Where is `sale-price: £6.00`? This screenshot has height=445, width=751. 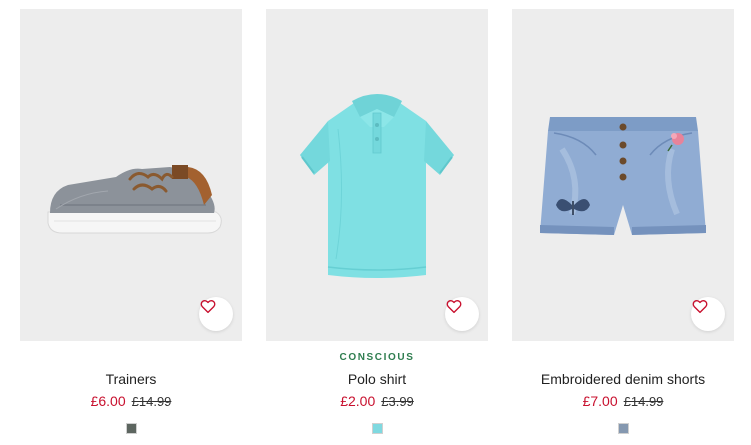 sale-price: £6.00 is located at coordinates (108, 401).